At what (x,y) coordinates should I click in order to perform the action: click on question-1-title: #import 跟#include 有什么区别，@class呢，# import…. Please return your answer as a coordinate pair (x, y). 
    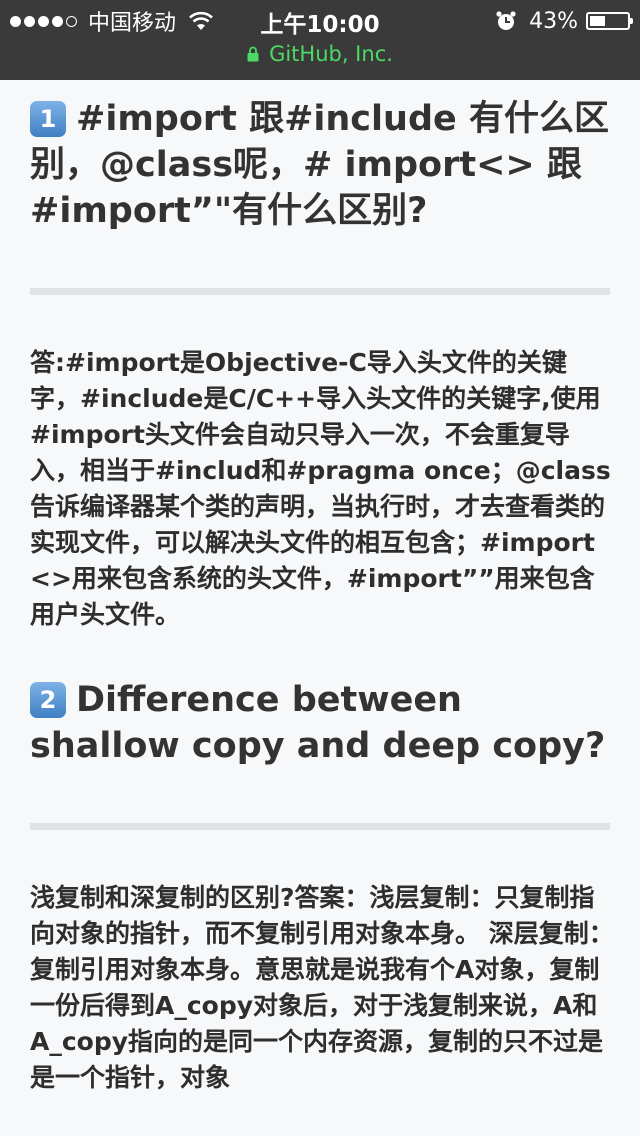
    Looking at the image, I should click on (319, 165).